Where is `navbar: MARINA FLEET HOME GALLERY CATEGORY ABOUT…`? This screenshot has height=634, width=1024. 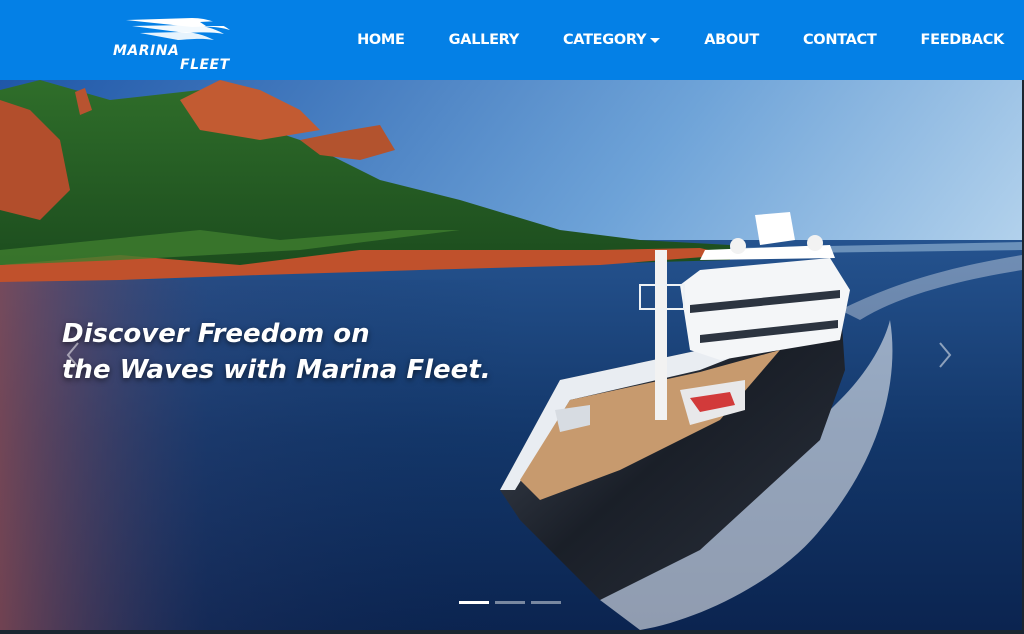
navbar: MARINA FLEET HOME GALLERY CATEGORY ABOUT… is located at coordinates (512, 40).